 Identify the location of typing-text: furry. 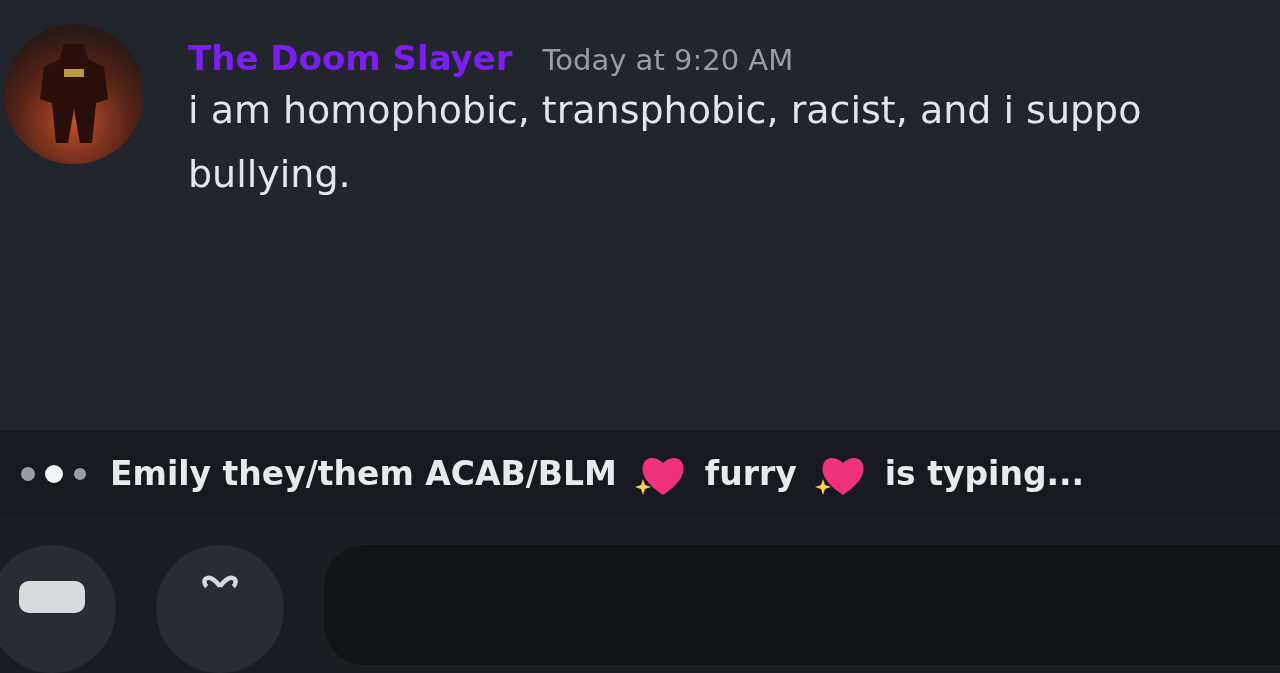
(750, 474).